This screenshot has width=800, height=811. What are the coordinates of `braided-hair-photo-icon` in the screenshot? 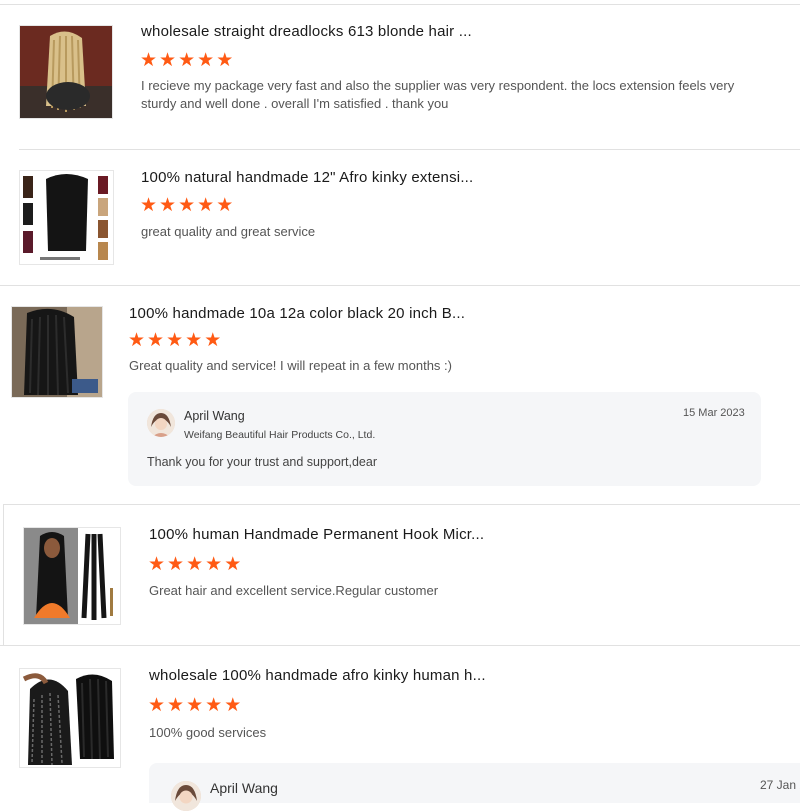 It's located at (68, 719).